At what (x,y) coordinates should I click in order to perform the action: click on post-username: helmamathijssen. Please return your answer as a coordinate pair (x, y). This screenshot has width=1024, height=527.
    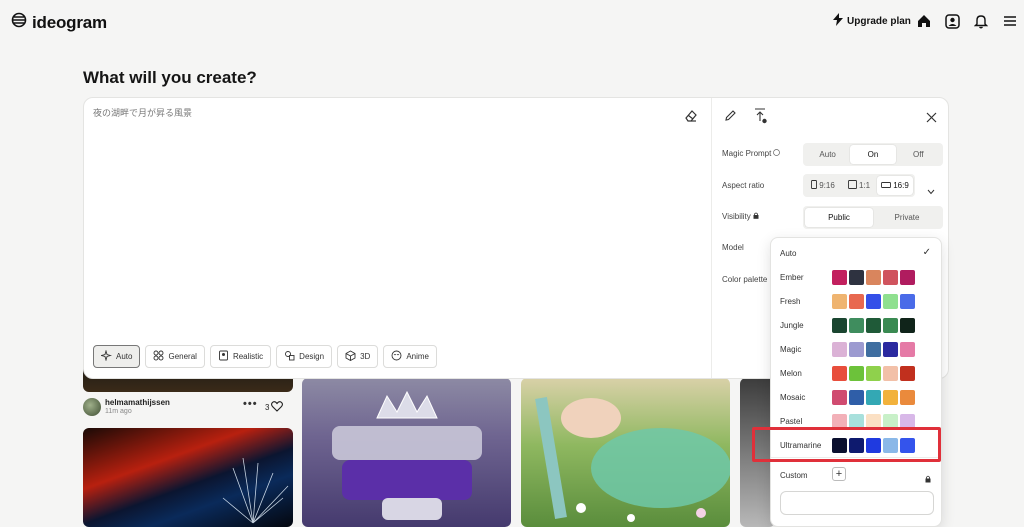
    Looking at the image, I should click on (137, 402).